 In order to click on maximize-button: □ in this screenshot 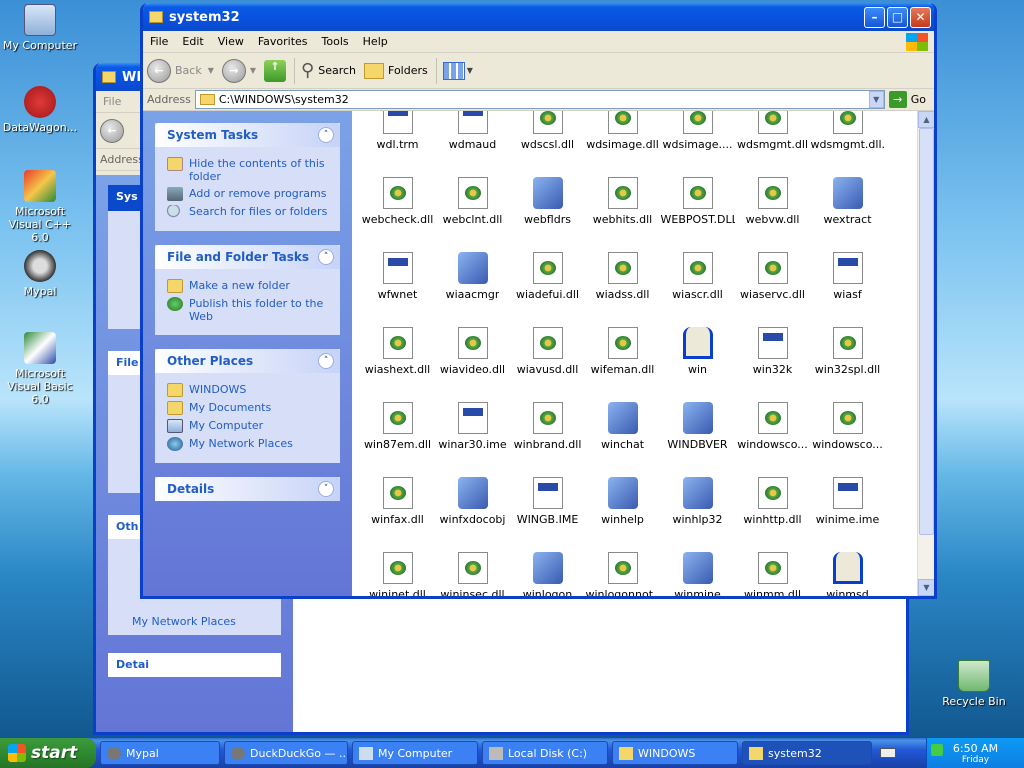, I will do `click(897, 17)`.